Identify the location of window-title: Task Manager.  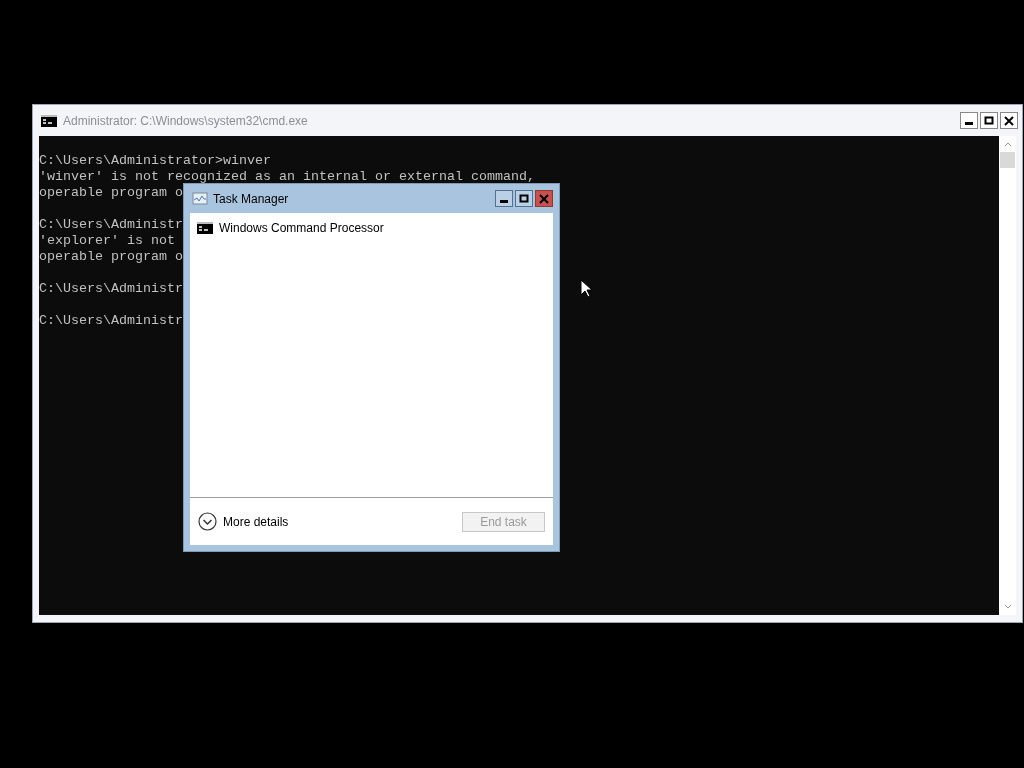
(251, 199).